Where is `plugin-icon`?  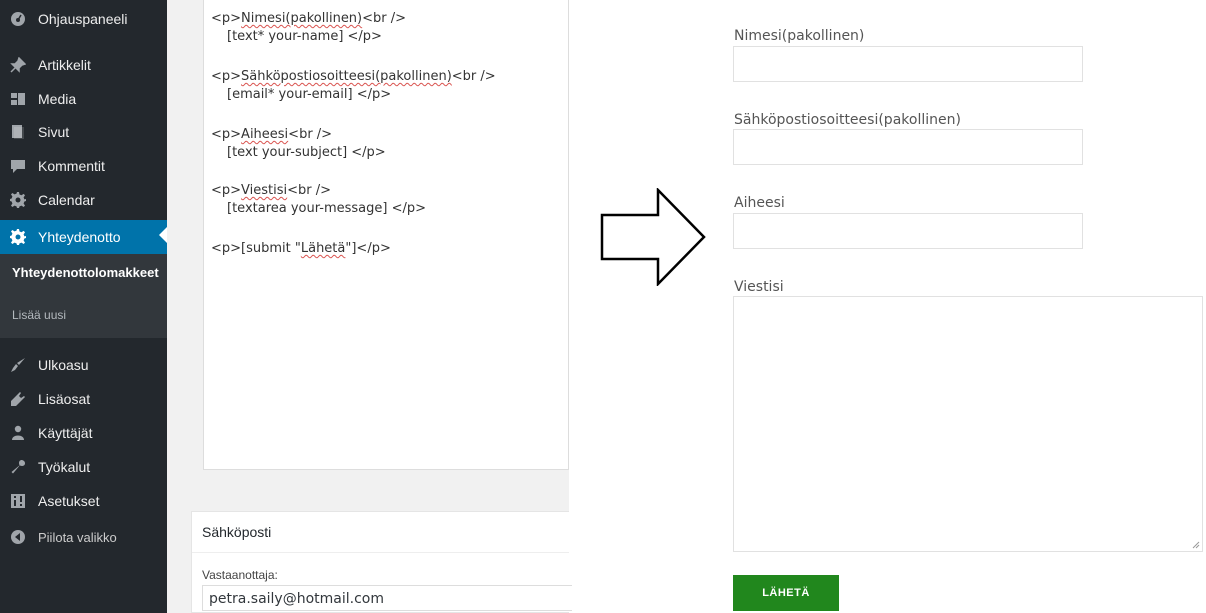
plugin-icon is located at coordinates (18, 399).